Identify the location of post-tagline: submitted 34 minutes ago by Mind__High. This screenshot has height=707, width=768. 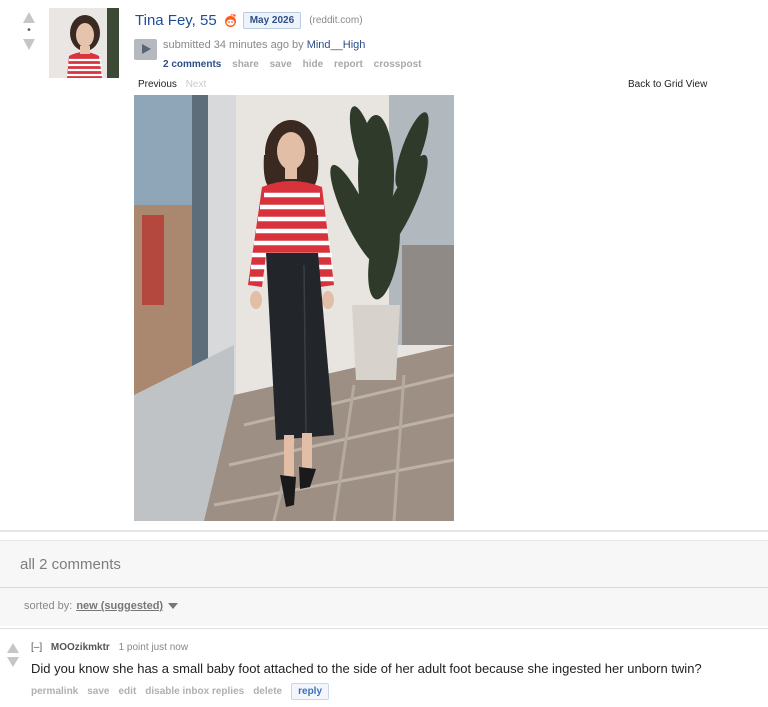
(264, 45).